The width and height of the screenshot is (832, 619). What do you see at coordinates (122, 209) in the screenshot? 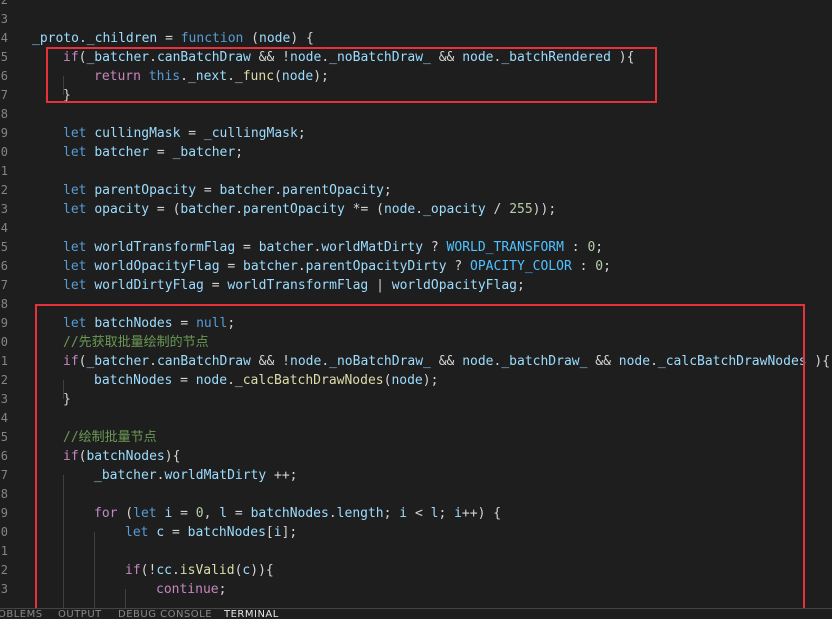
I see `code-token: opacity` at bounding box center [122, 209].